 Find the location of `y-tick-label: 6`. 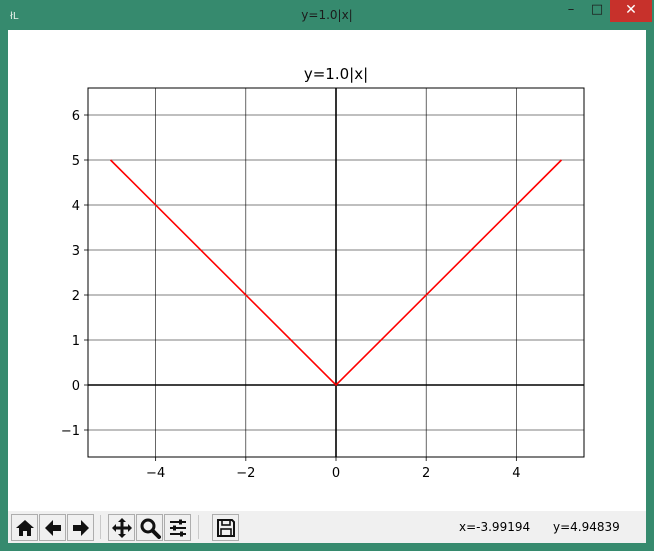

y-tick-label: 6 is located at coordinates (76, 116).